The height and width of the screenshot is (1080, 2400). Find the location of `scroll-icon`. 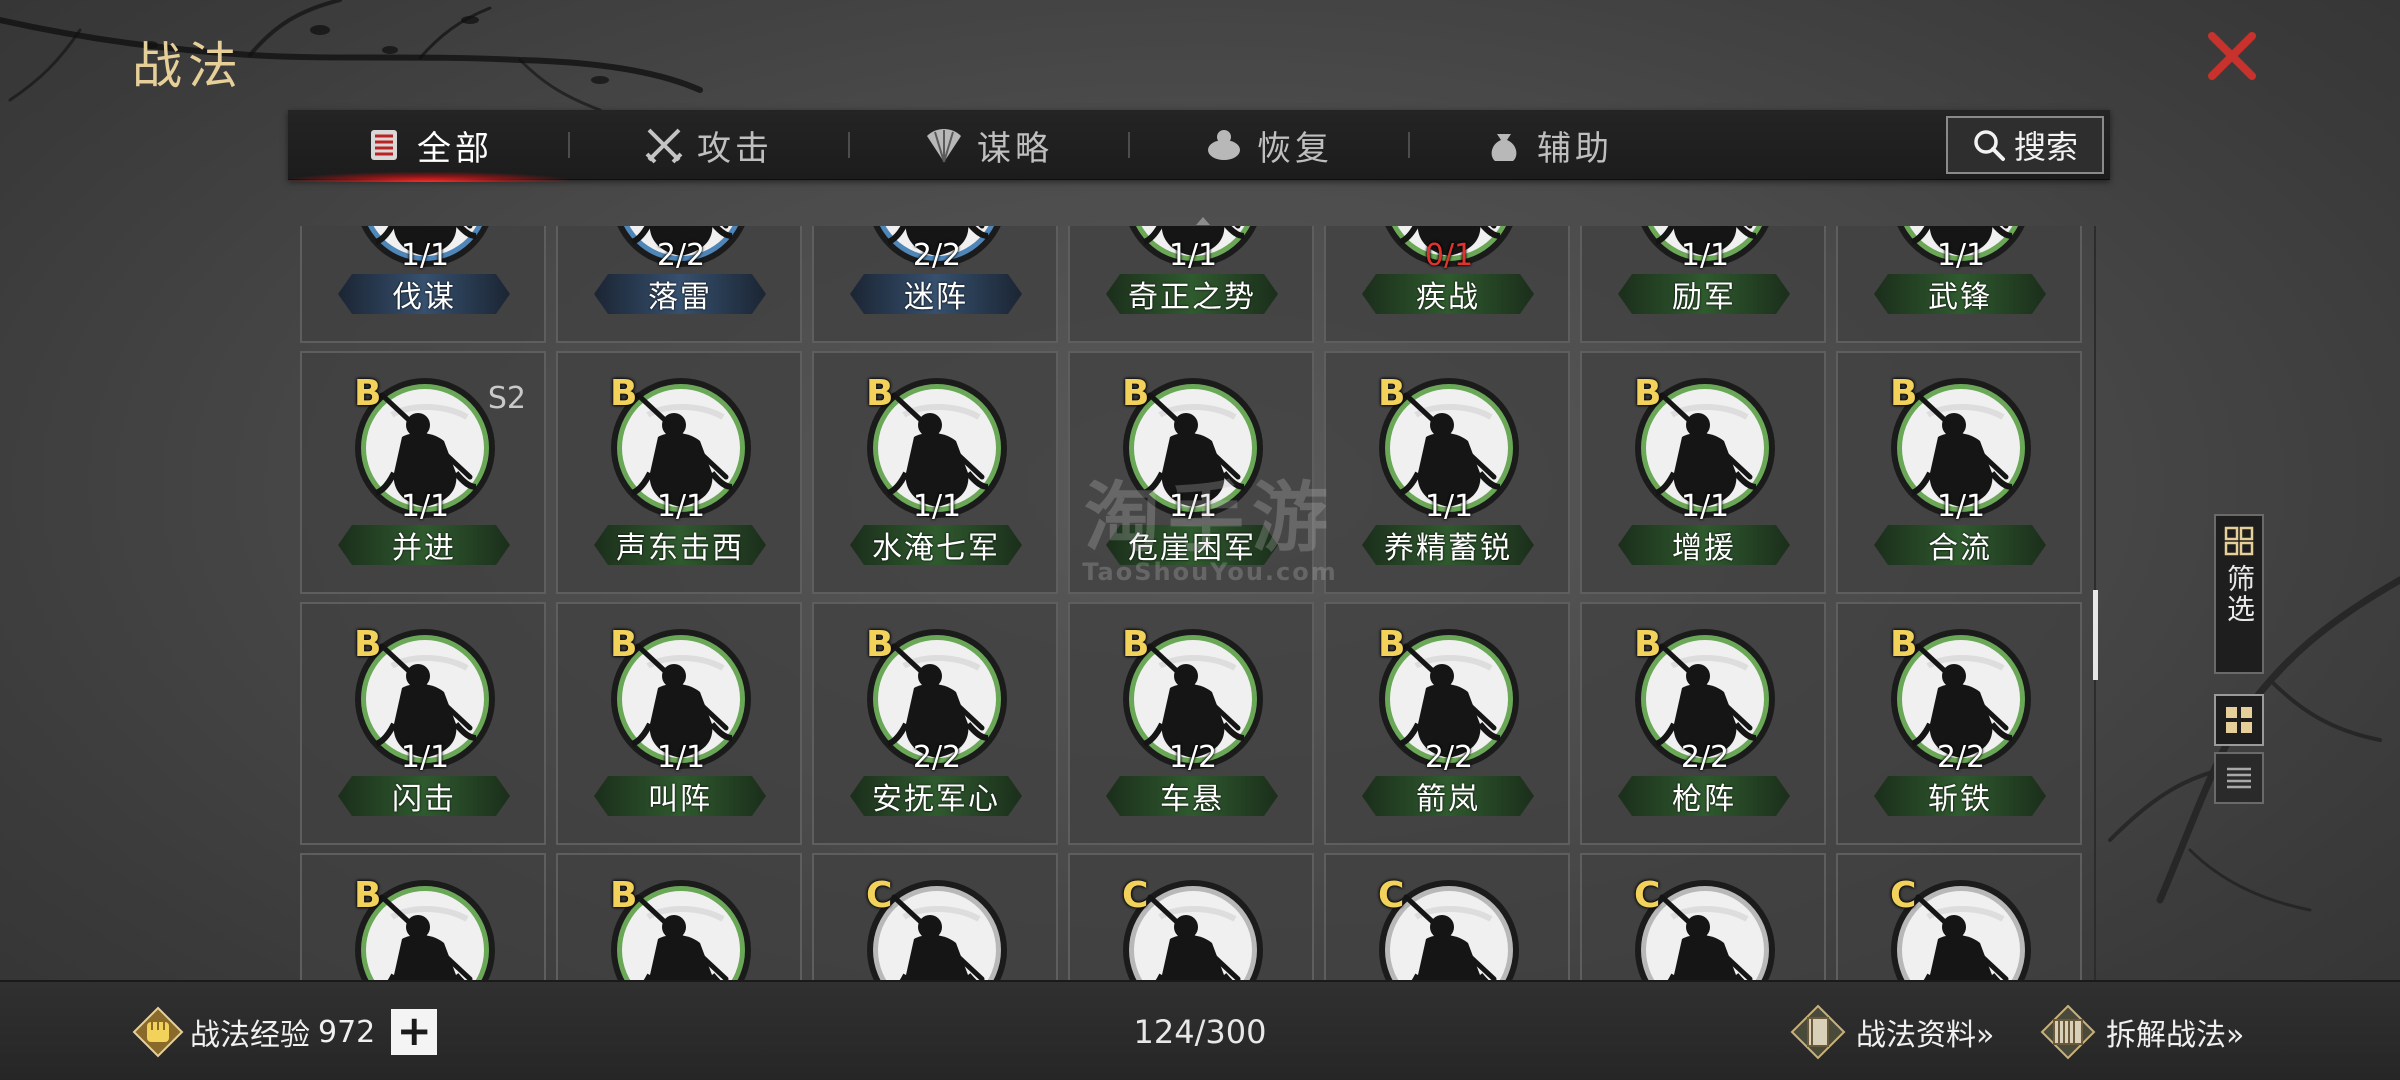

scroll-icon is located at coordinates (2068, 1032).